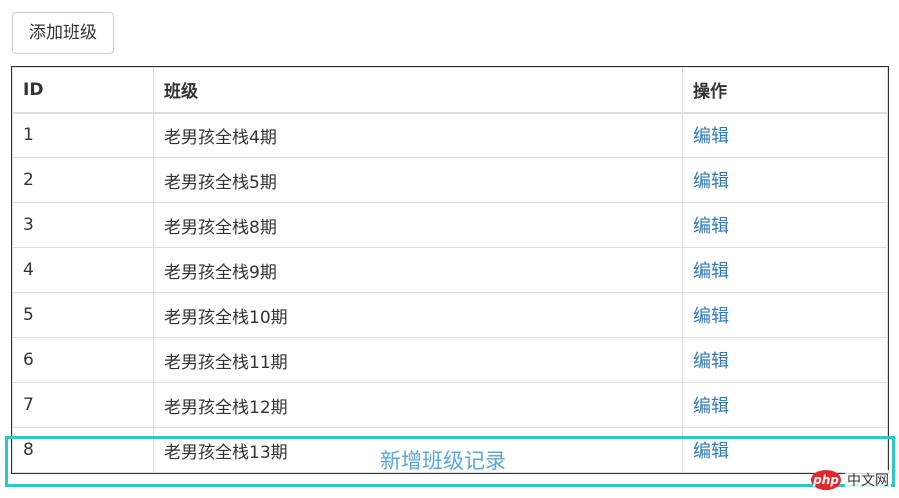 The height and width of the screenshot is (498, 899). I want to click on watermark-text: 中文网, so click(868, 480).